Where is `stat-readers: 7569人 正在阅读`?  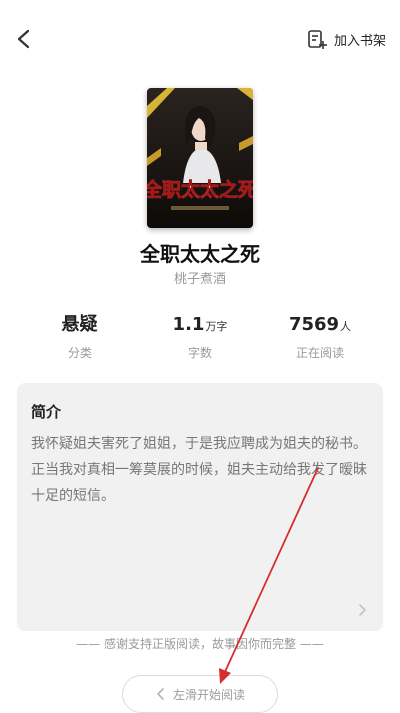 stat-readers: 7569人 正在阅读 is located at coordinates (320, 337).